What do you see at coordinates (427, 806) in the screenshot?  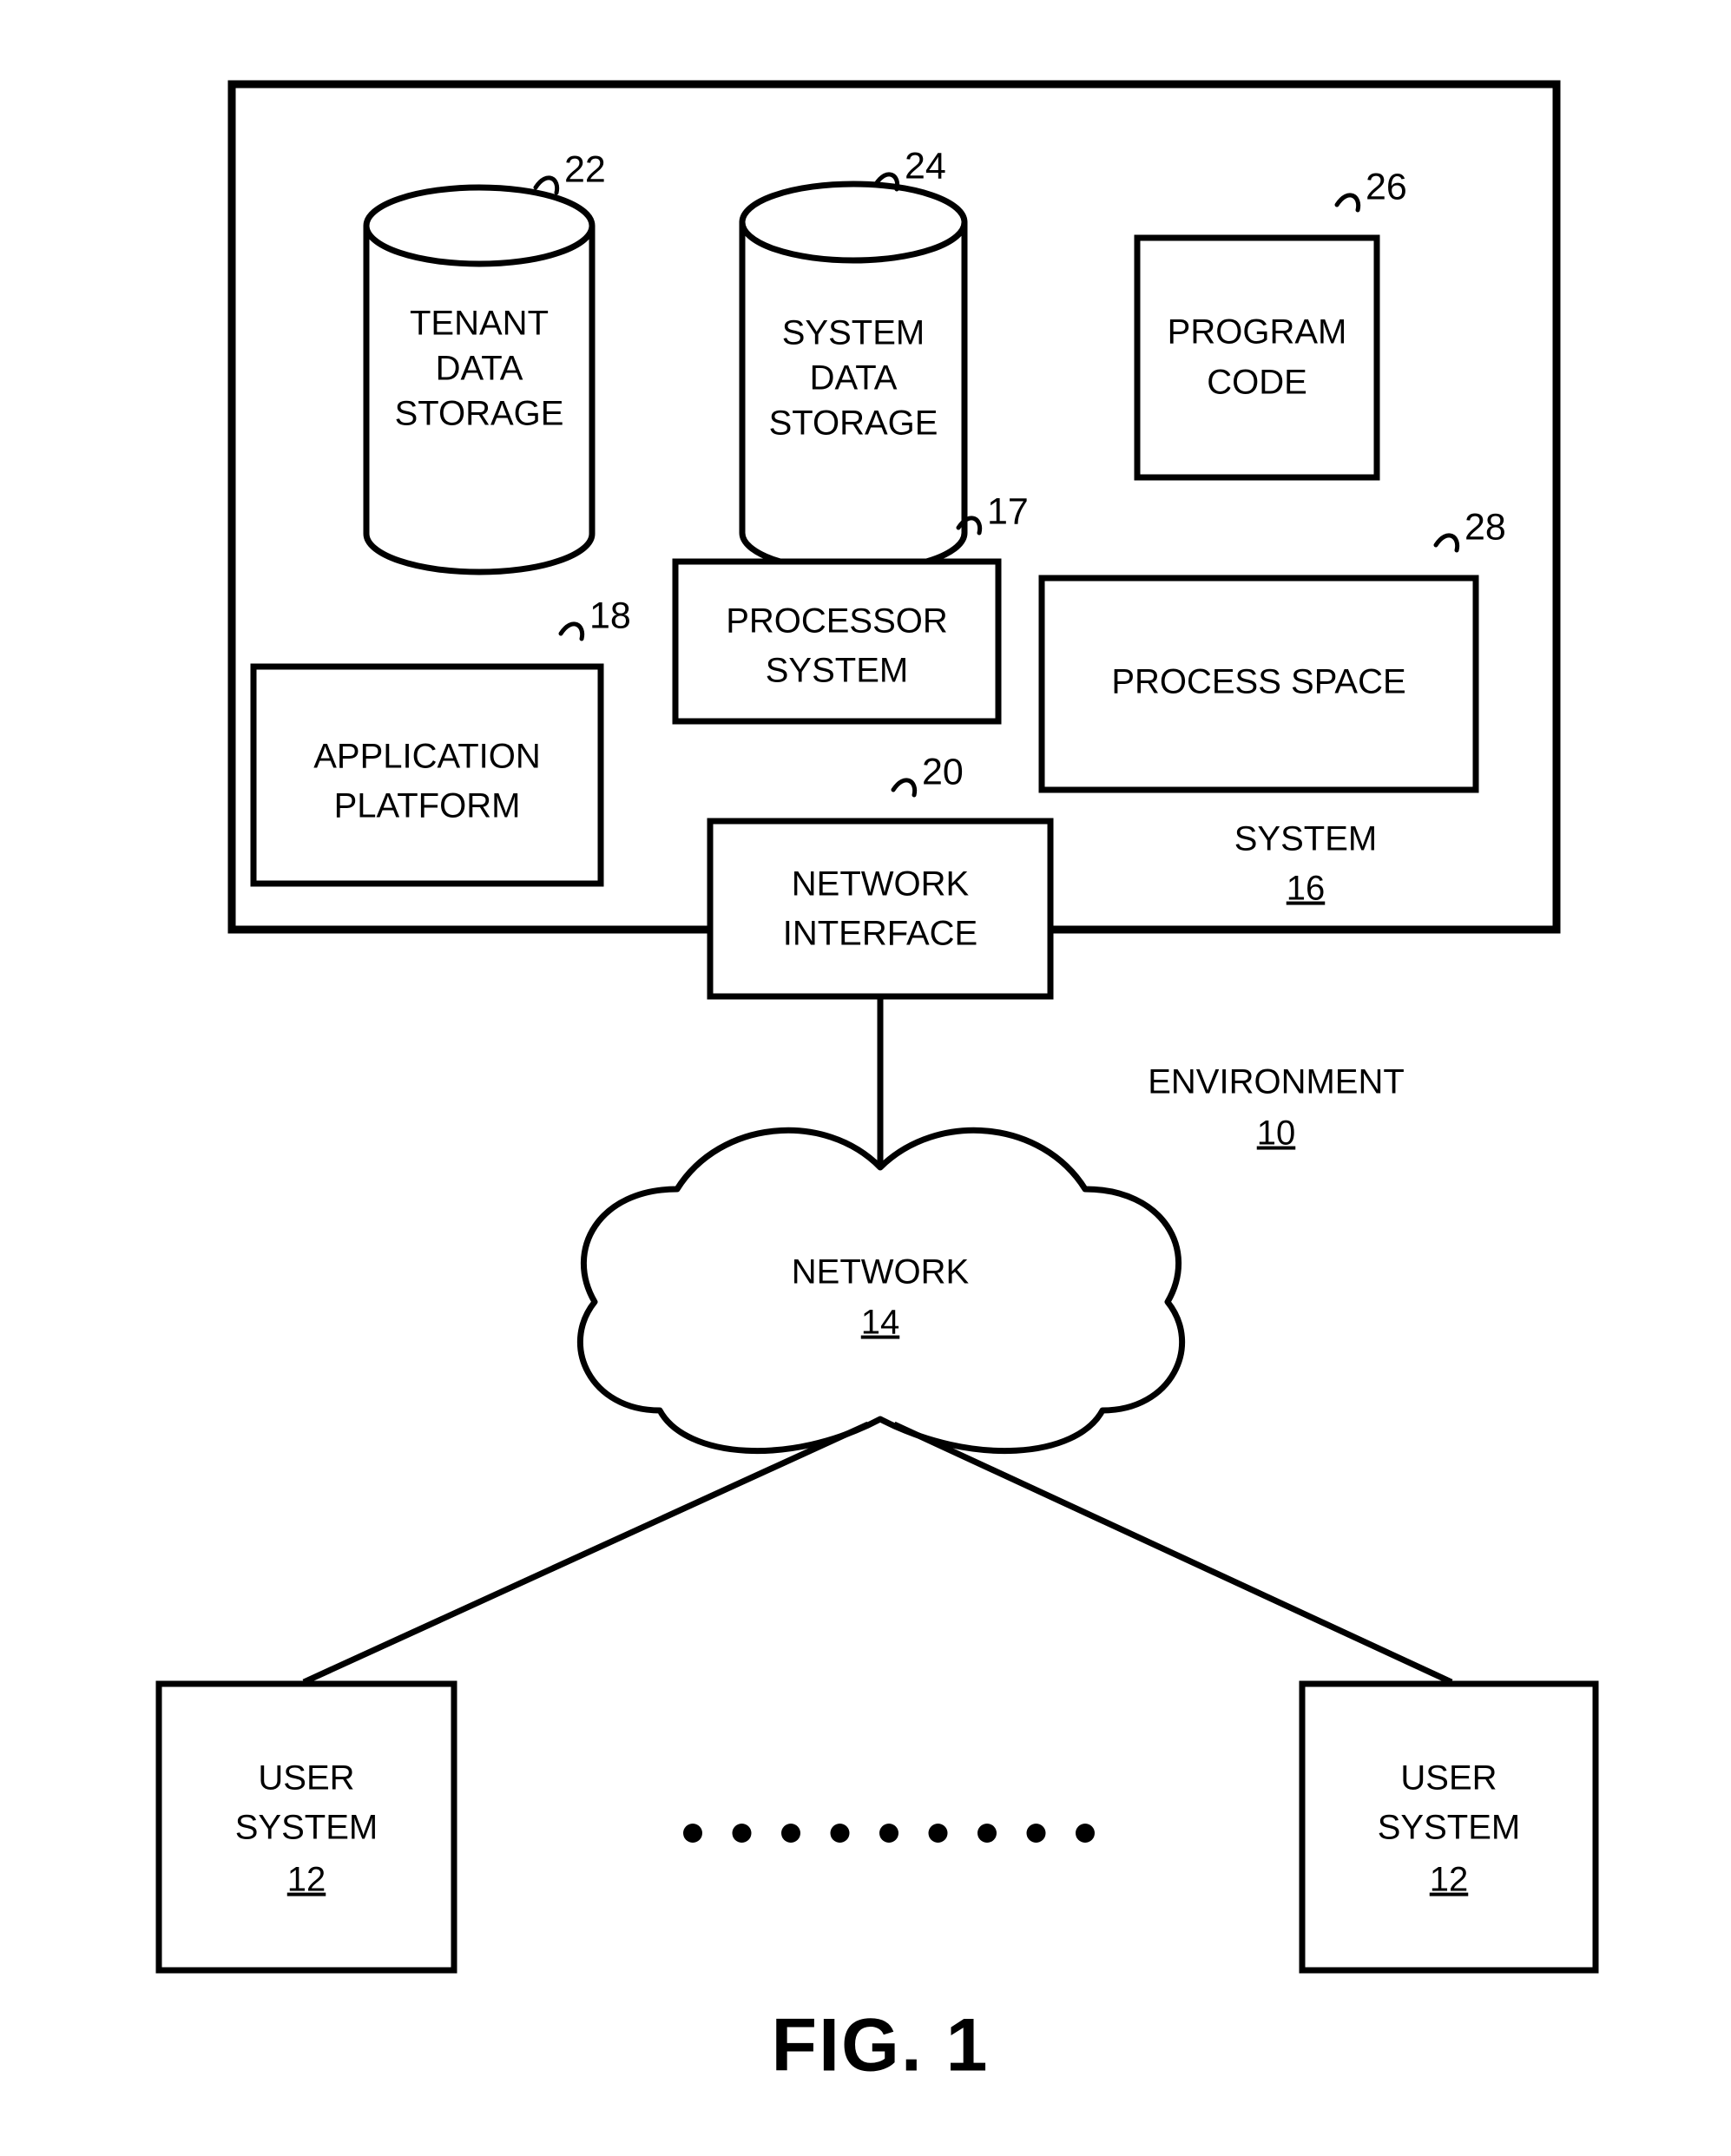 I see `application-platform-label-line2: PLATFORM` at bounding box center [427, 806].